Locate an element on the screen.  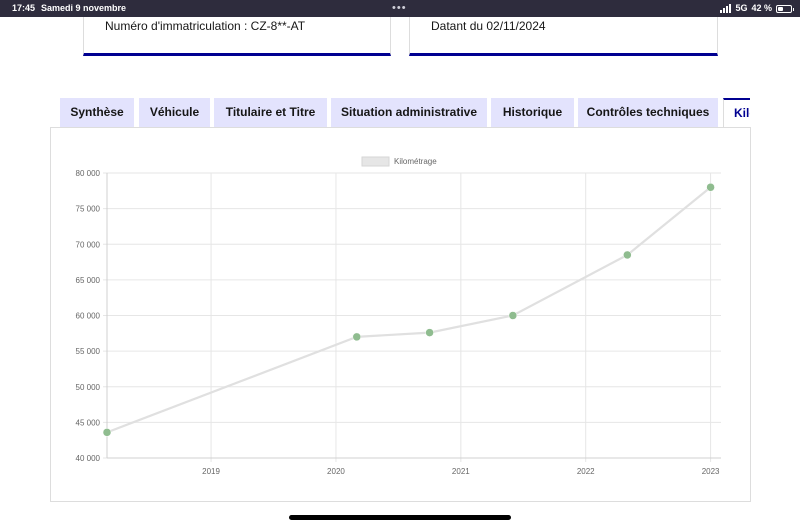
status-time: 17:45 is located at coordinates (24, 8).